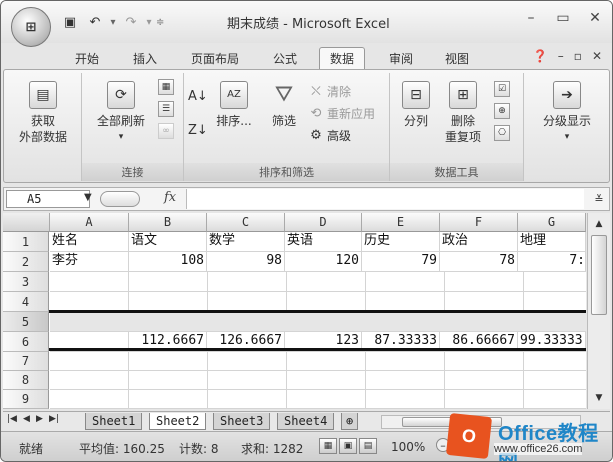  I want to click on name-box-dropdown-icon: ▼, so click(88, 197).